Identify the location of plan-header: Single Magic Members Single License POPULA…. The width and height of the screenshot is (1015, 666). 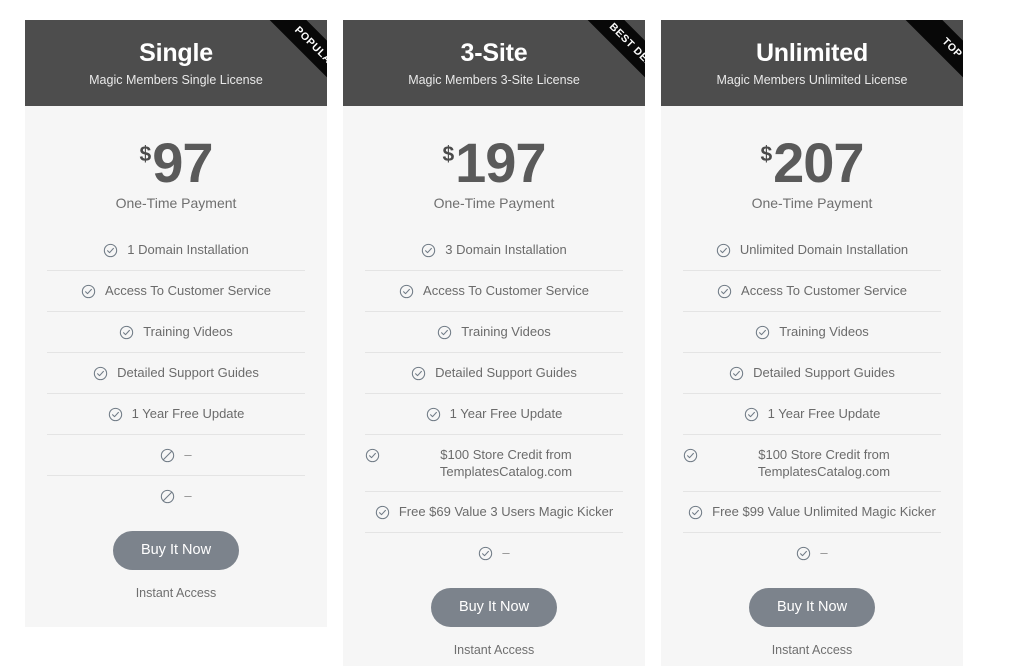
(176, 63).